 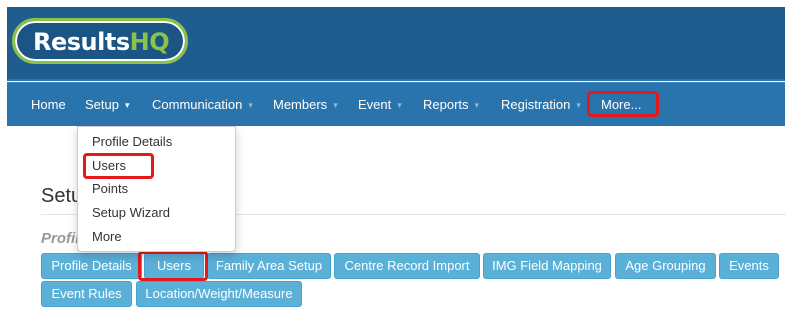 I want to click on logo-text-accent: HQ, so click(x=149, y=42).